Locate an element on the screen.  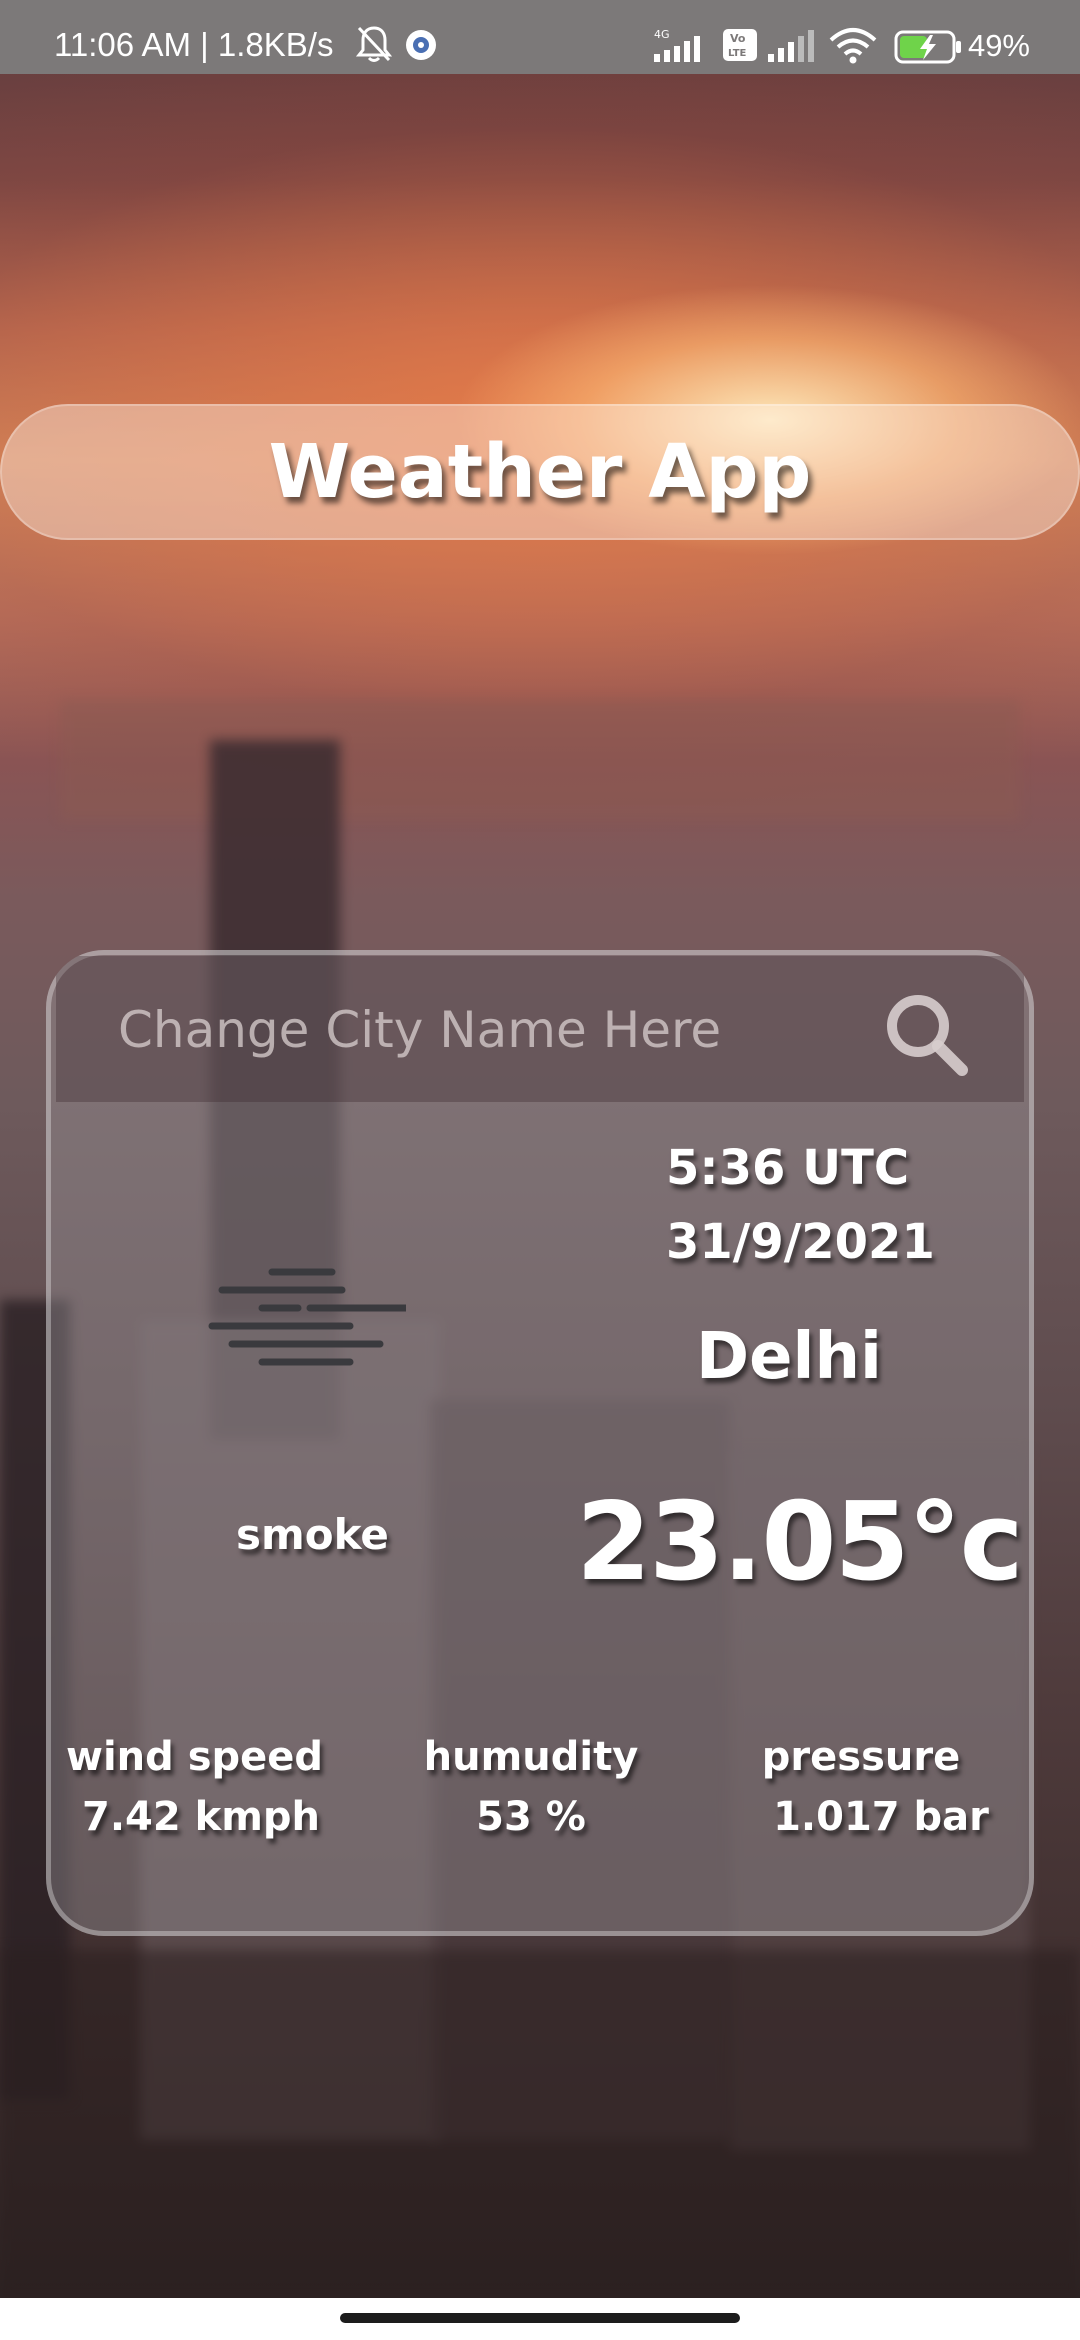
title-banner: Weather App is located at coordinates (540, 472).